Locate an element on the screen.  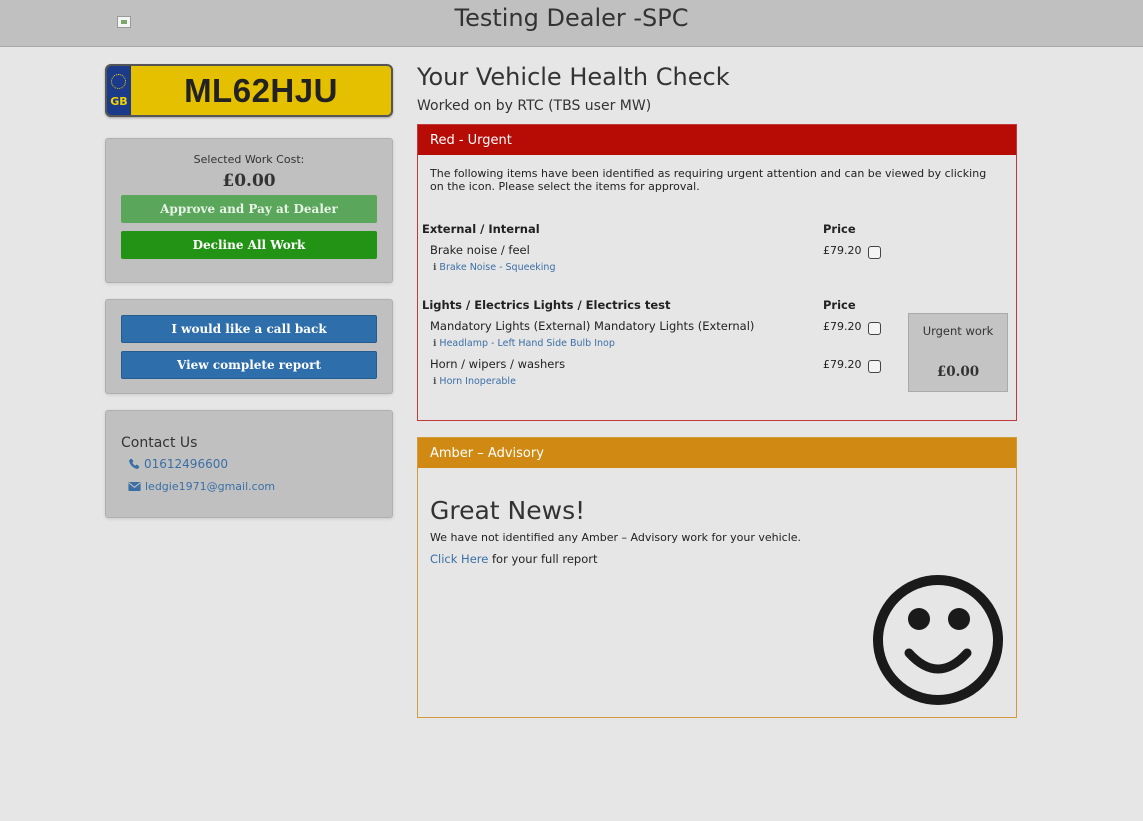
selected-work-cost-value: £0.00 is located at coordinates (249, 181).